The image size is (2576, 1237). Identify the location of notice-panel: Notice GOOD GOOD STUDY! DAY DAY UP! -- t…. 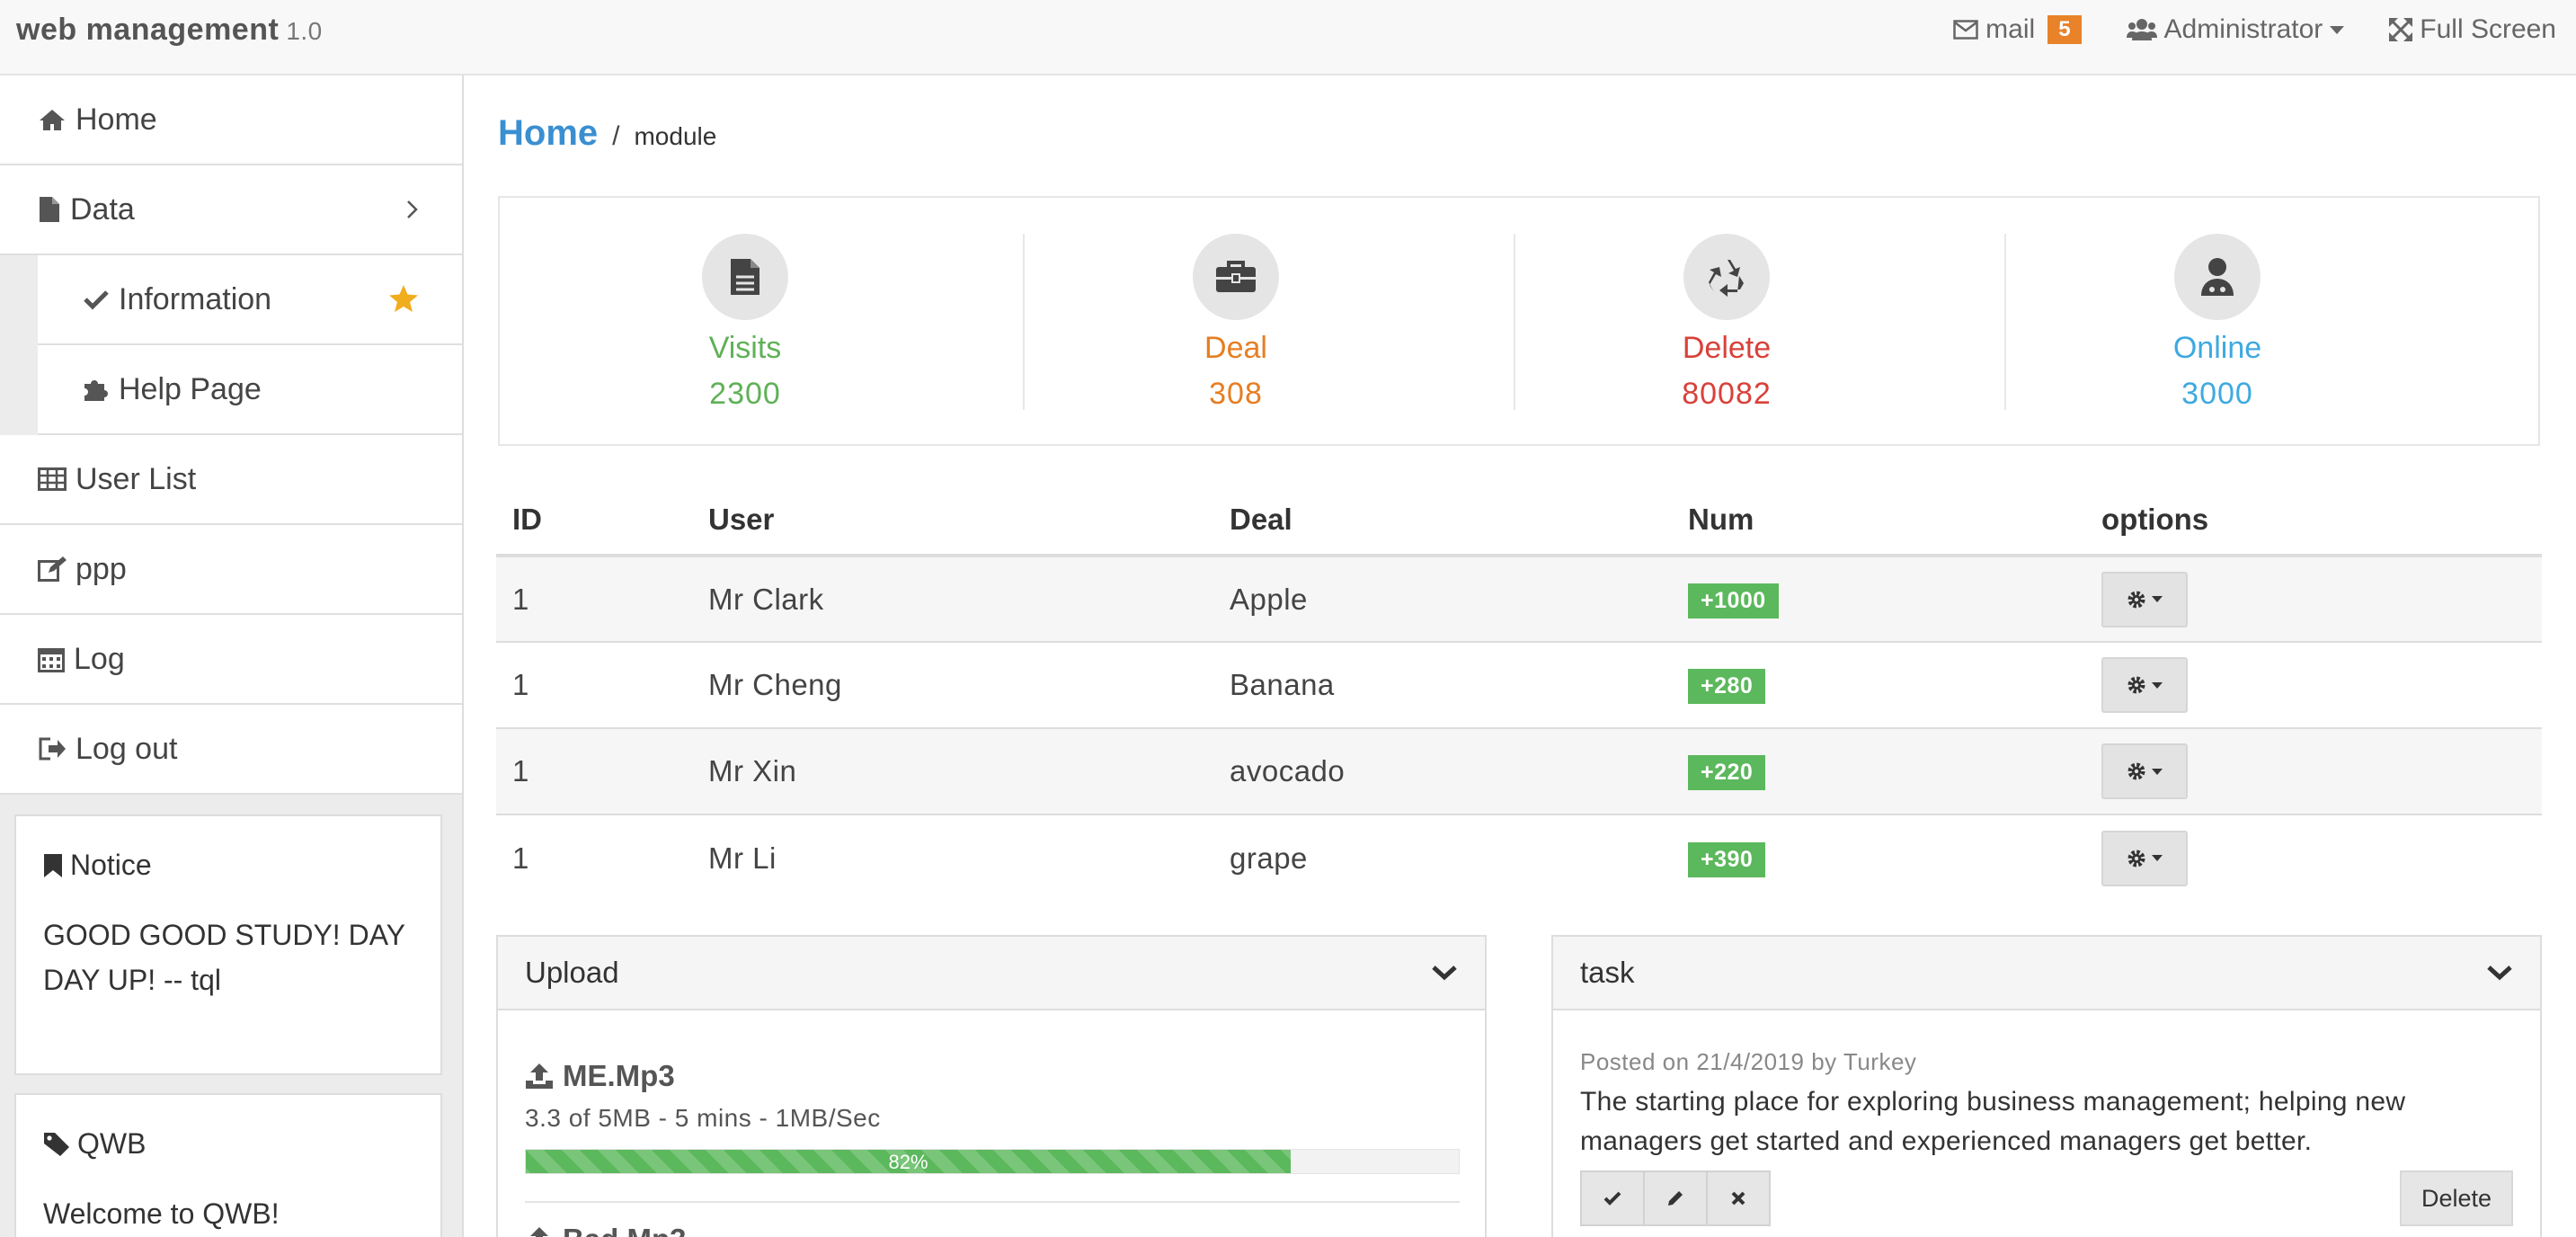
(228, 944).